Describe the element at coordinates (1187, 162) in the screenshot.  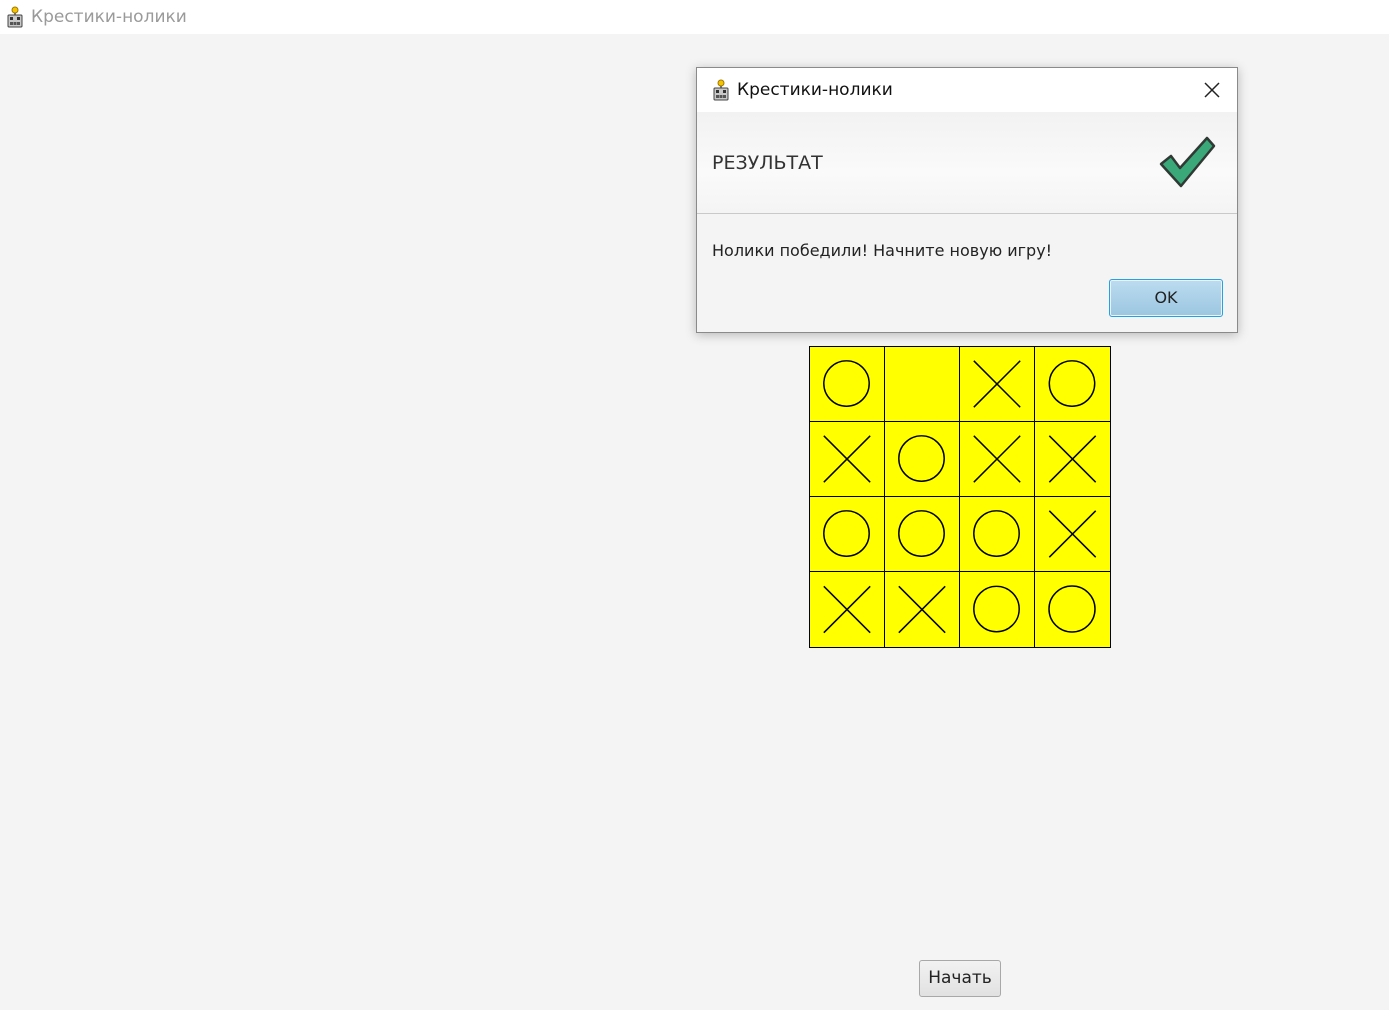
I see `checkmark-icon` at that location.